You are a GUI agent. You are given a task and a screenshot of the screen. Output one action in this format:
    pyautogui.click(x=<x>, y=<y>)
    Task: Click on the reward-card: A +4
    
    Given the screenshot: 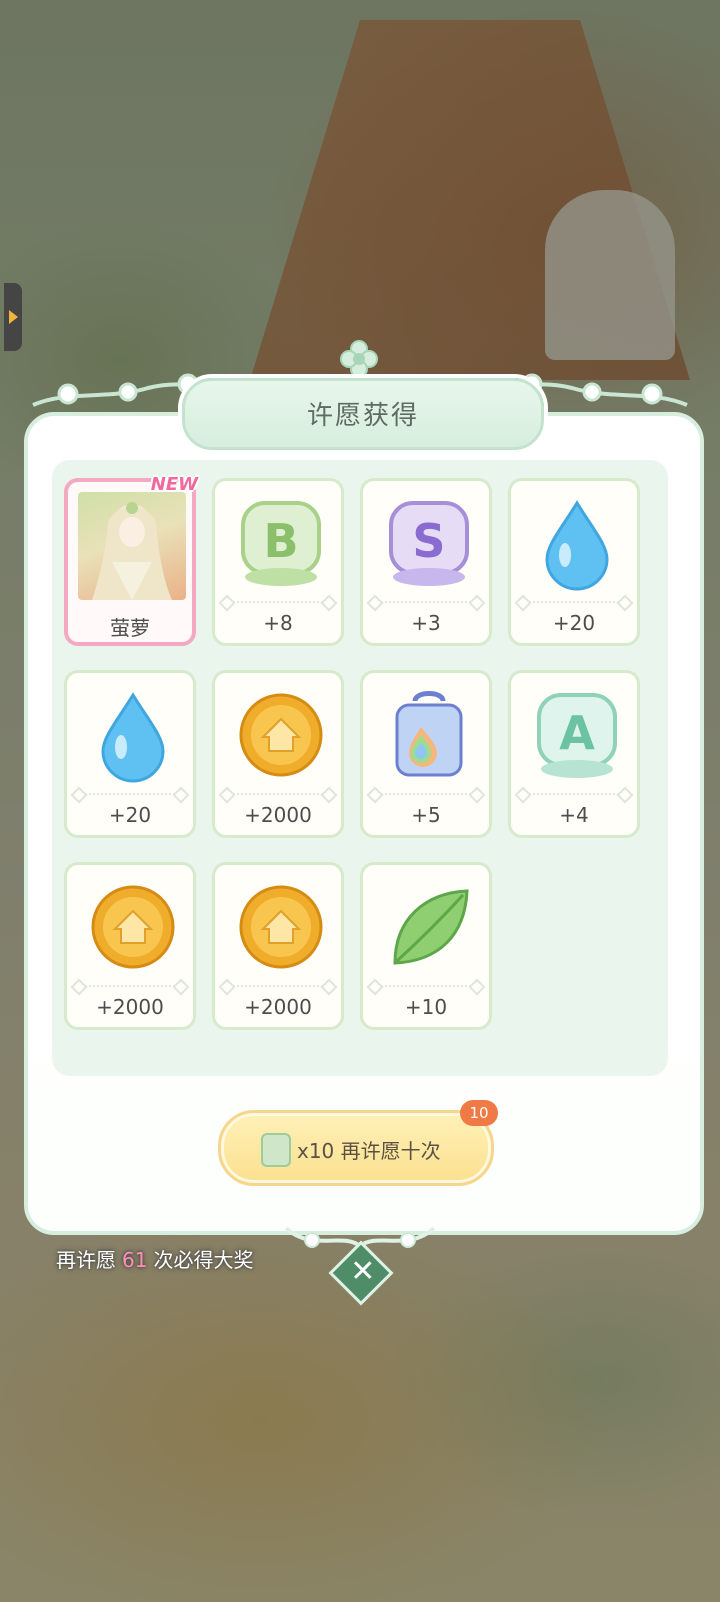 What is the action you would take?
    pyautogui.click(x=574, y=754)
    